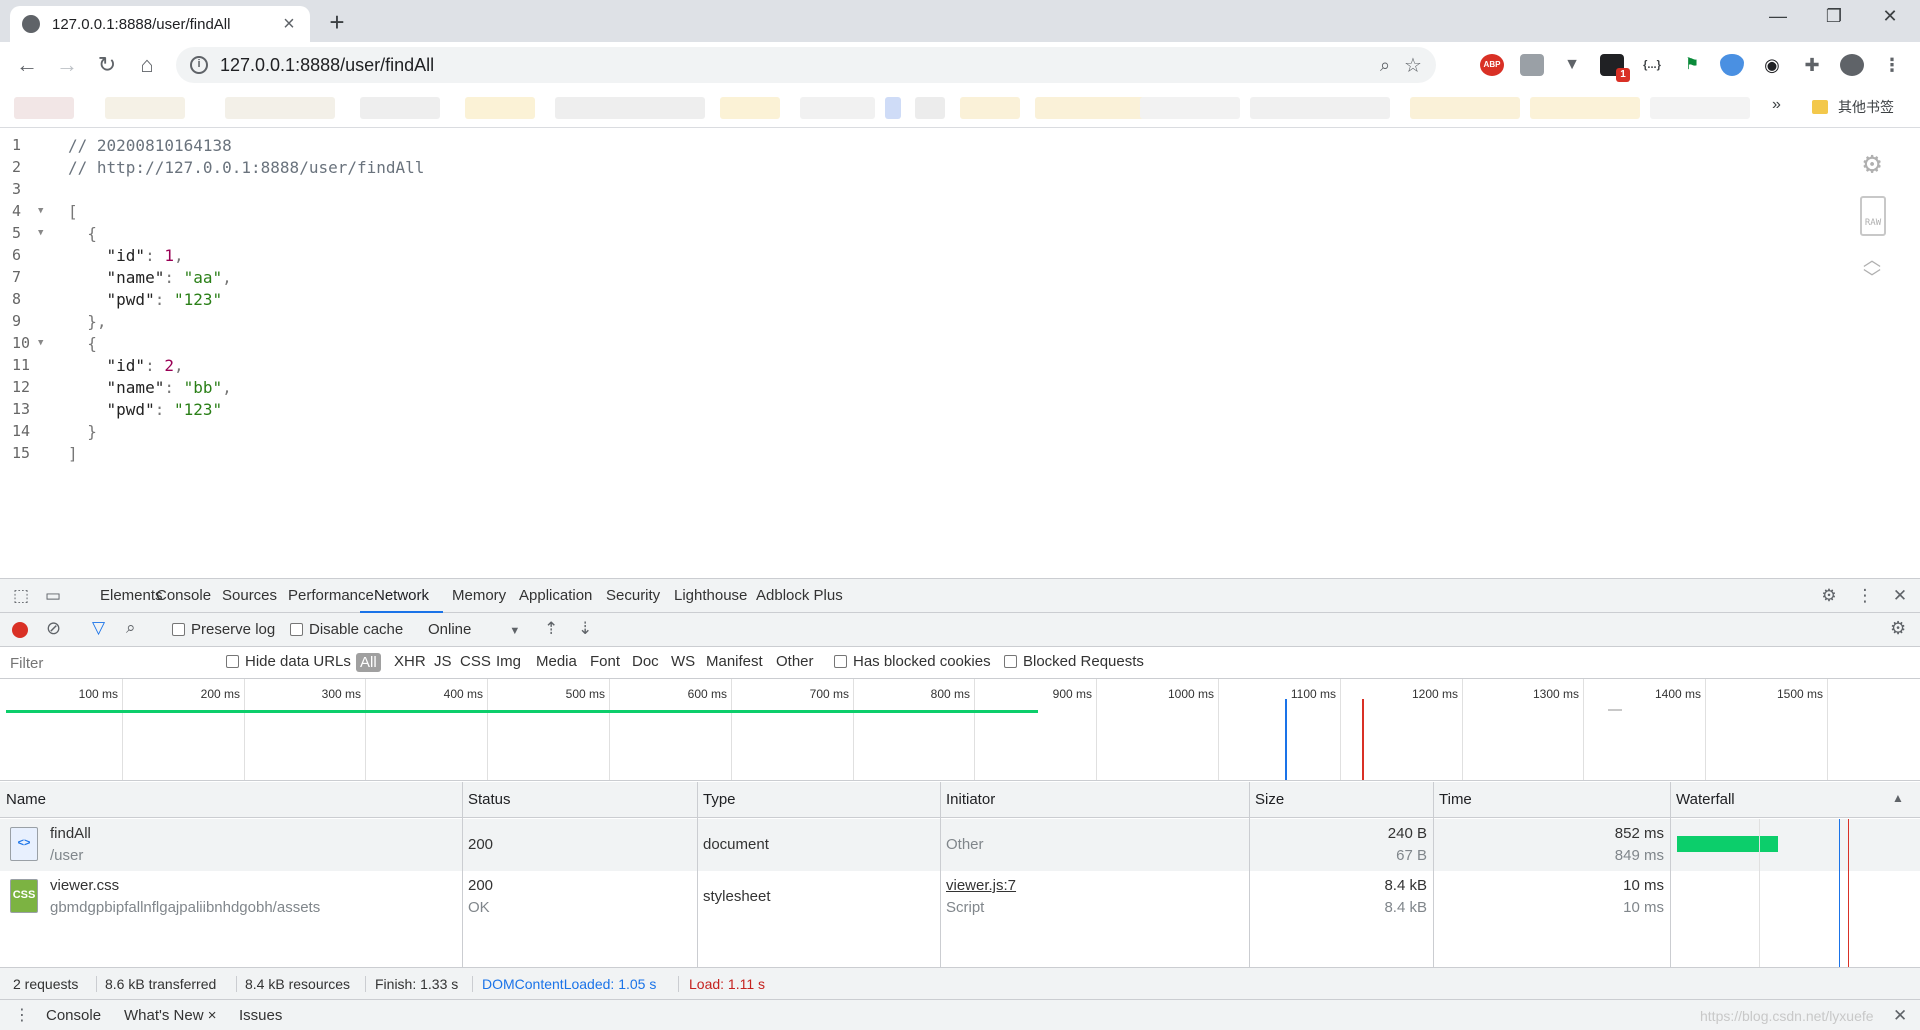 The height and width of the screenshot is (1030, 1920). Describe the element at coordinates (1900, 1015) in the screenshot. I see `close-drawer-icon: ✕` at that location.